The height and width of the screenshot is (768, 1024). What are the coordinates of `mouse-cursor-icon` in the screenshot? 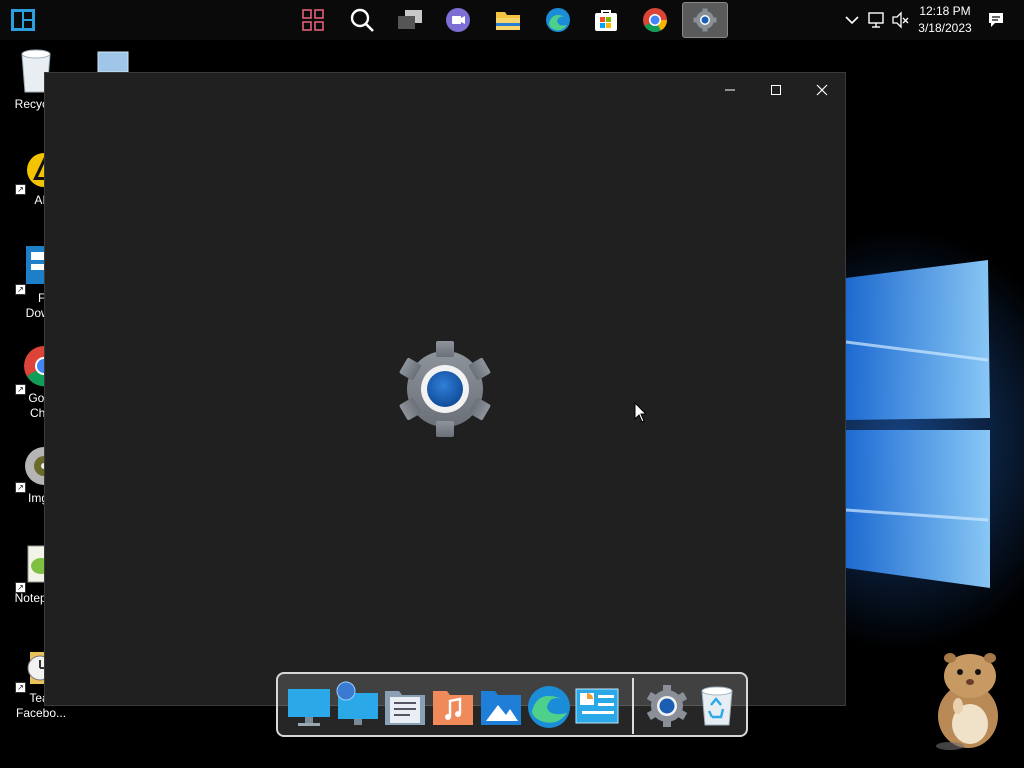 It's located at (641, 412).